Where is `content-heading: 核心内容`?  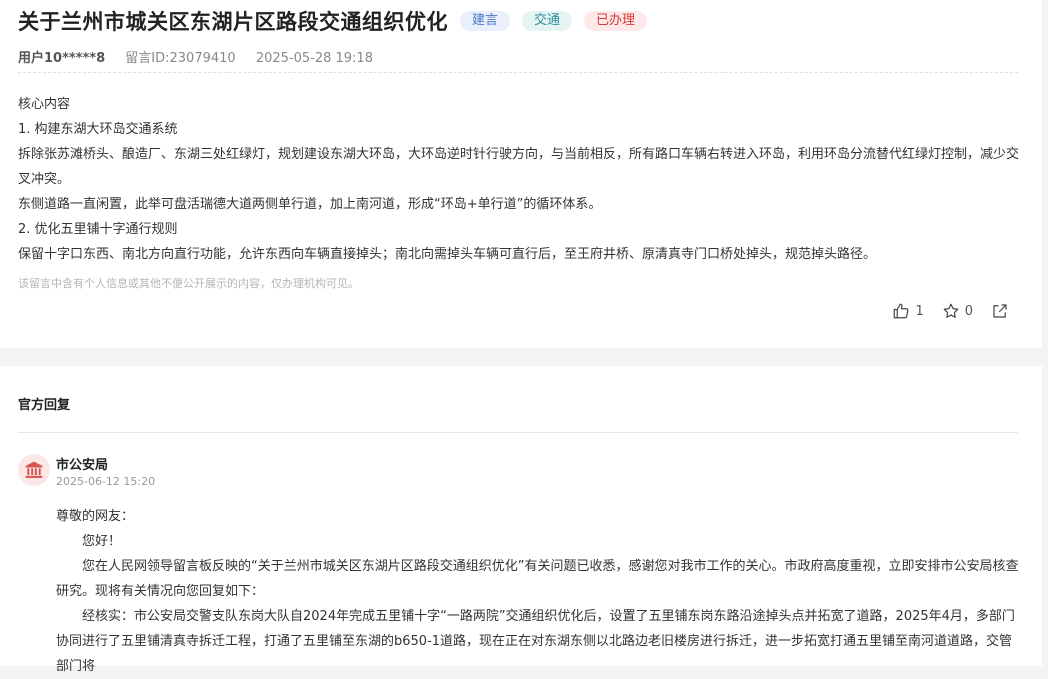 content-heading: 核心内容 is located at coordinates (44, 104).